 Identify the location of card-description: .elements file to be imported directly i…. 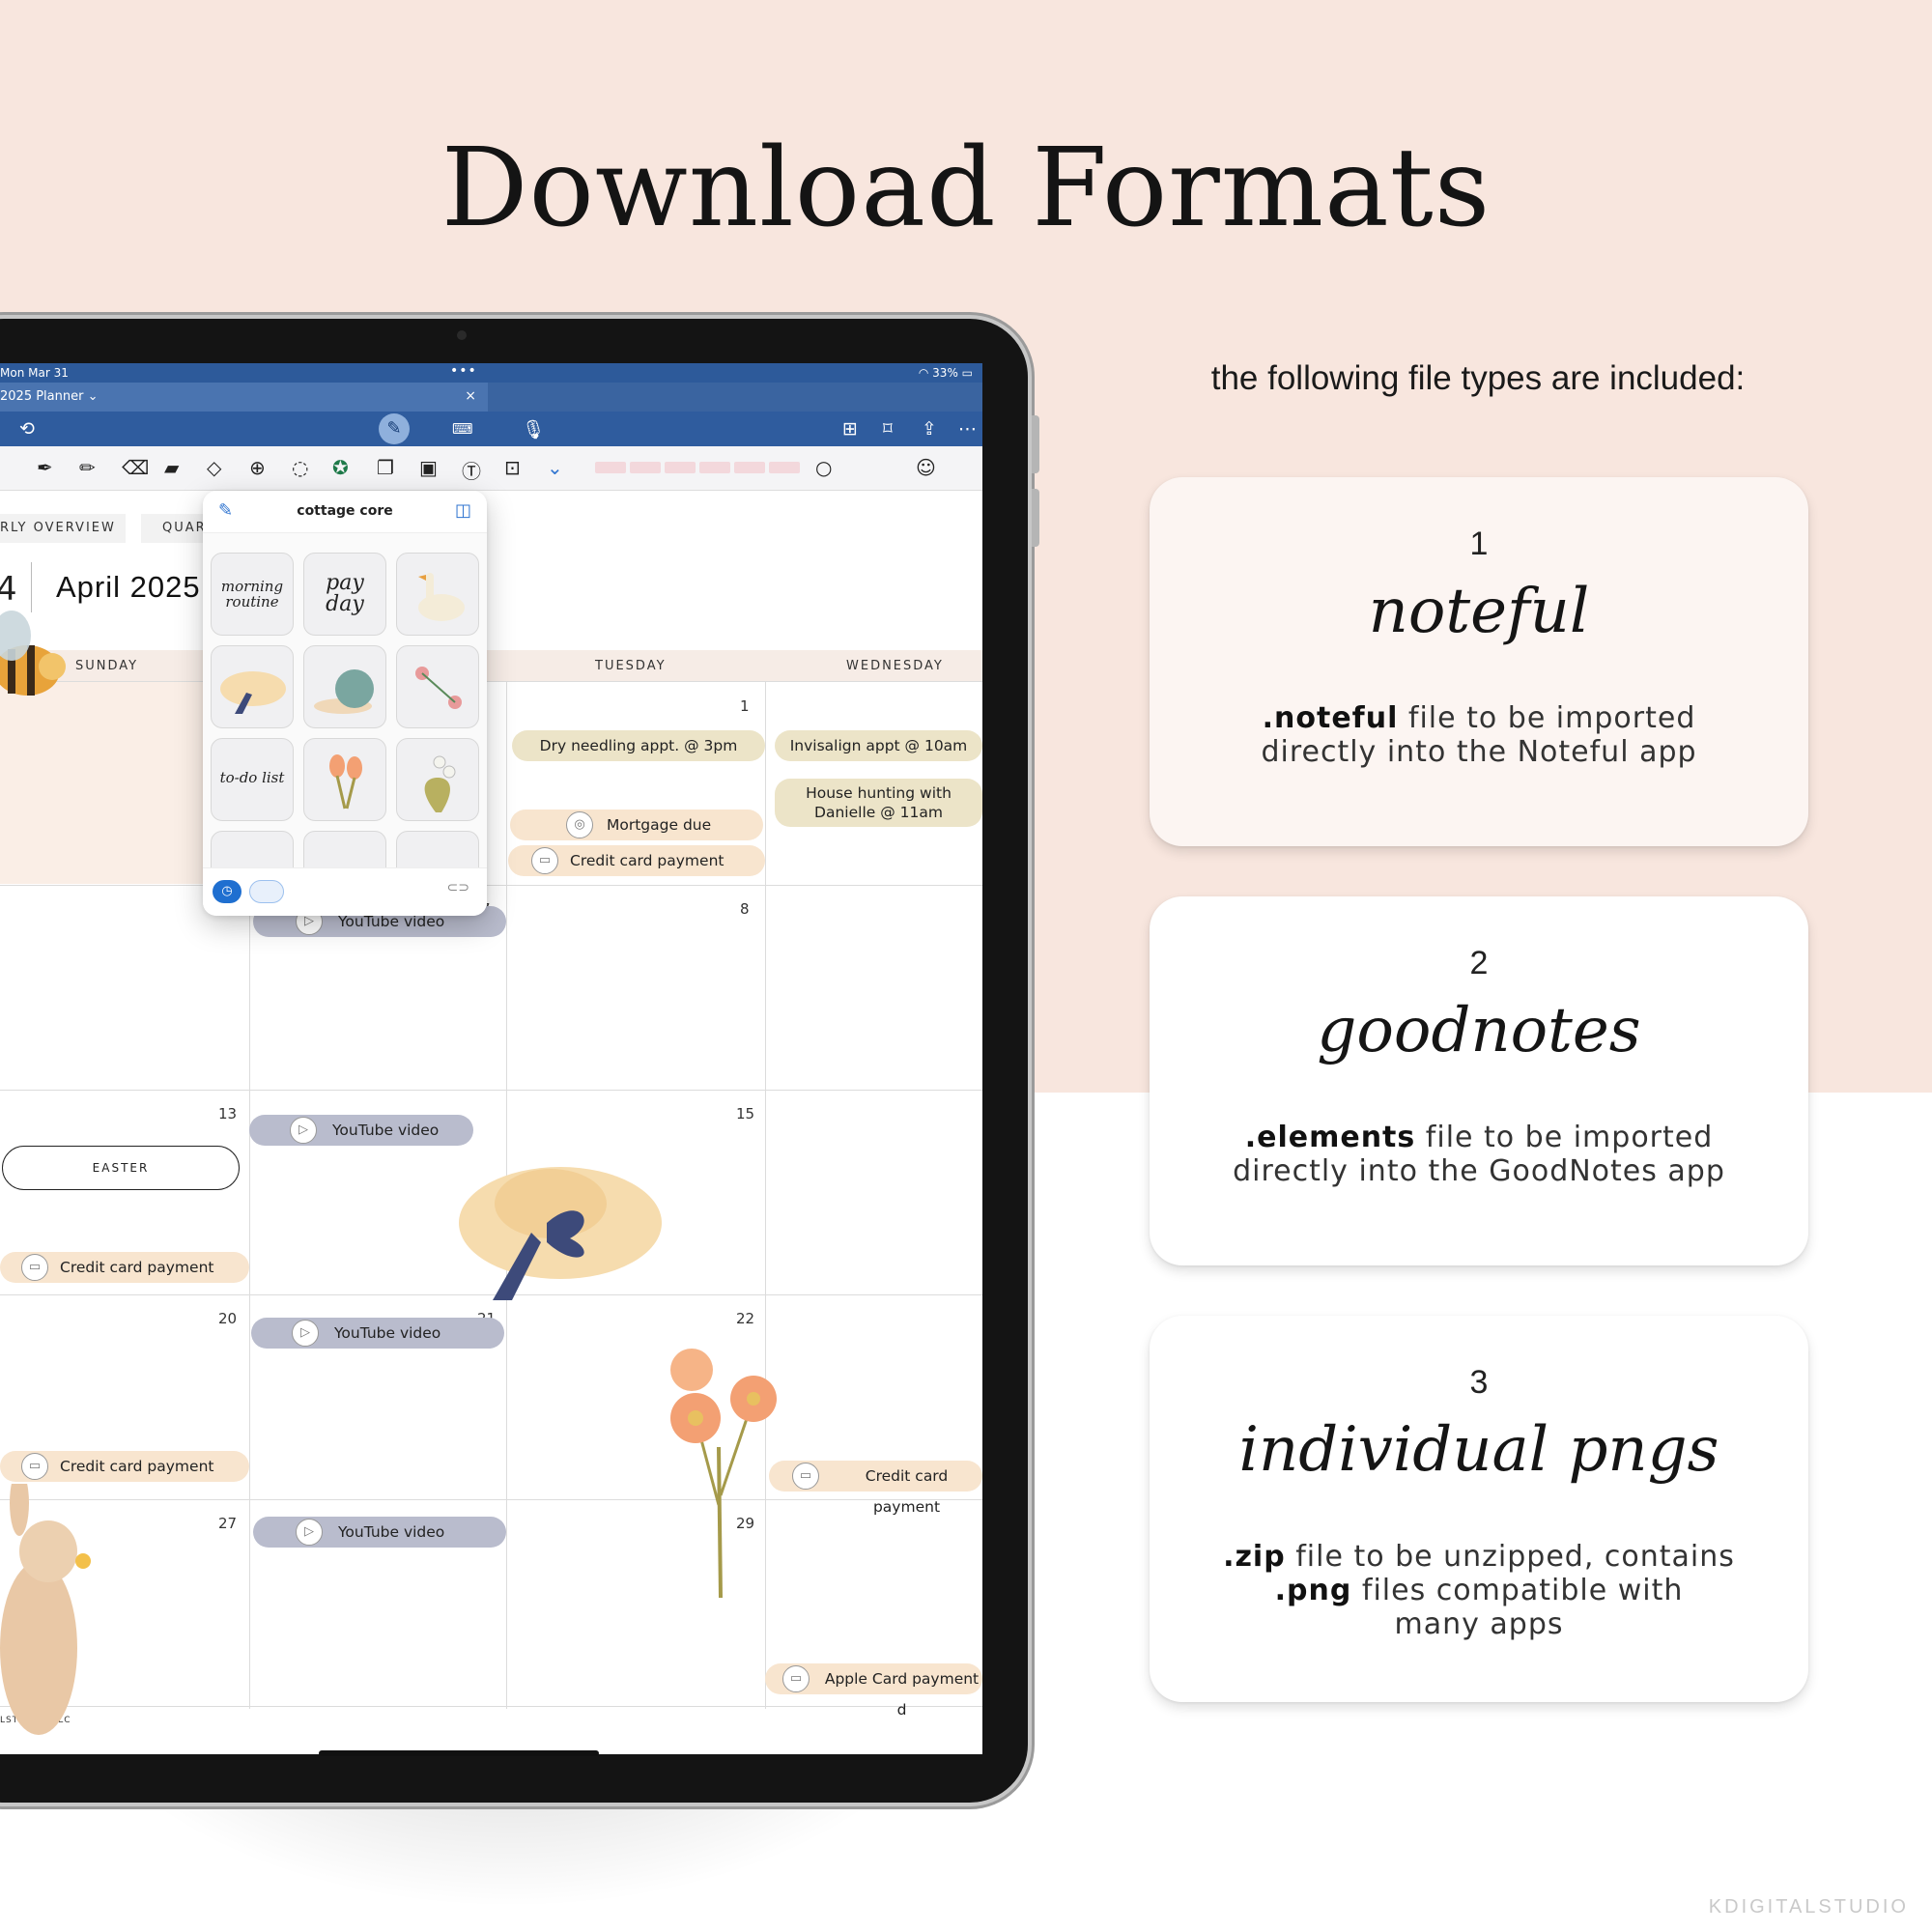
(1479, 1154).